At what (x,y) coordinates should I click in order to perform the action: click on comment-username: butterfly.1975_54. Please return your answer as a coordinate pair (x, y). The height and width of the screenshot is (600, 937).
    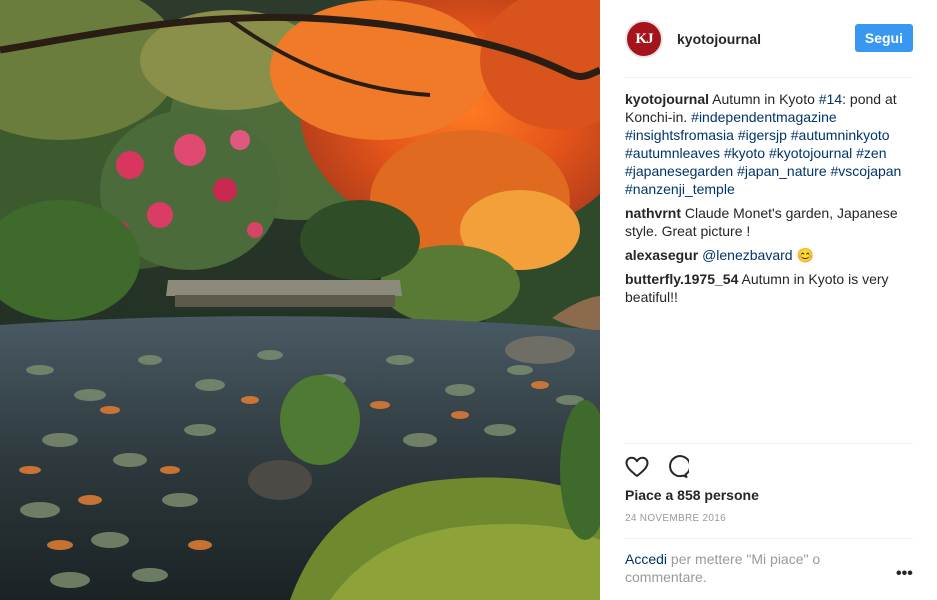
    Looking at the image, I should click on (681, 279).